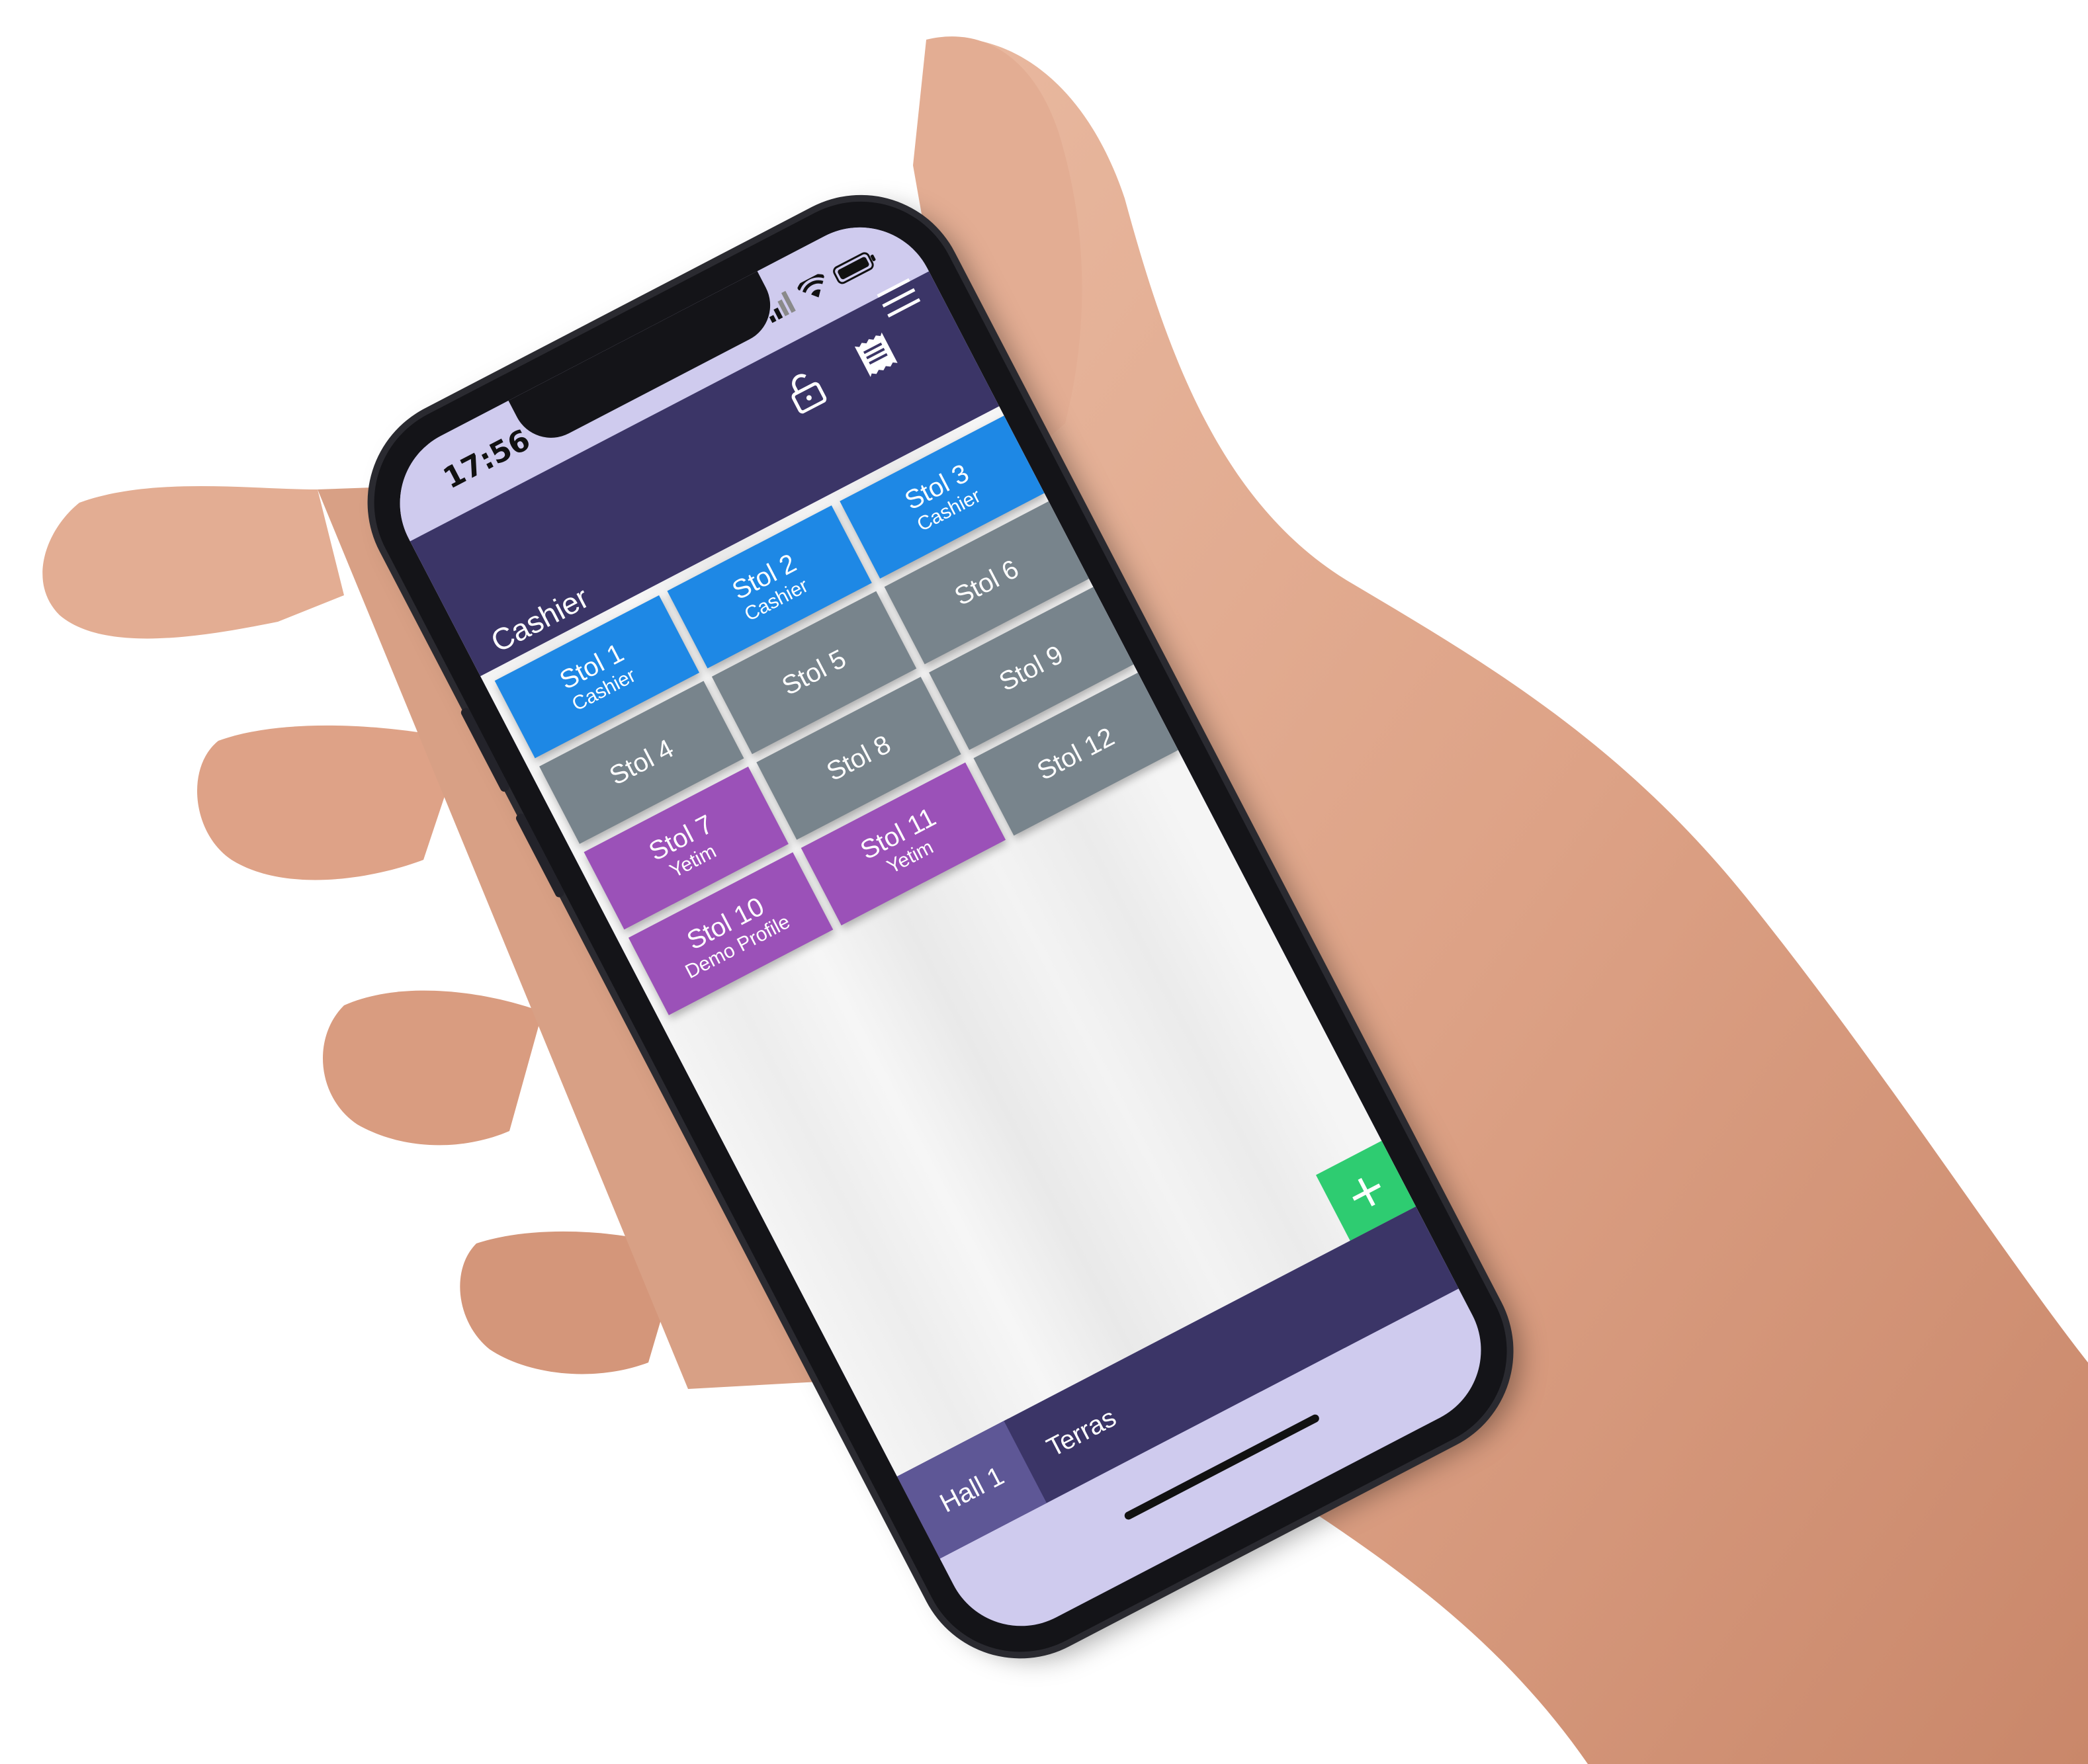 This screenshot has height=1764, width=2088. What do you see at coordinates (859, 759) in the screenshot?
I see `table-name: Stol 8` at bounding box center [859, 759].